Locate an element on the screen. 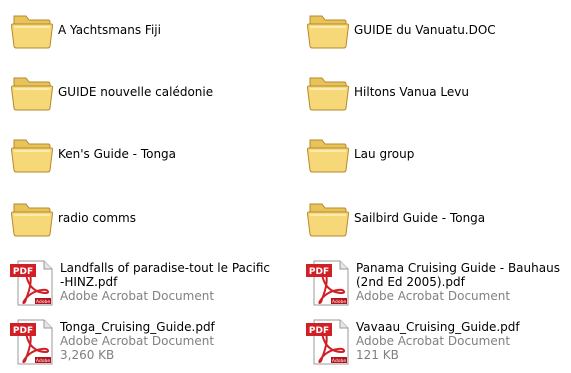 The height and width of the screenshot is (373, 571). file-name-line: -HINZ.pdf is located at coordinates (89, 282).